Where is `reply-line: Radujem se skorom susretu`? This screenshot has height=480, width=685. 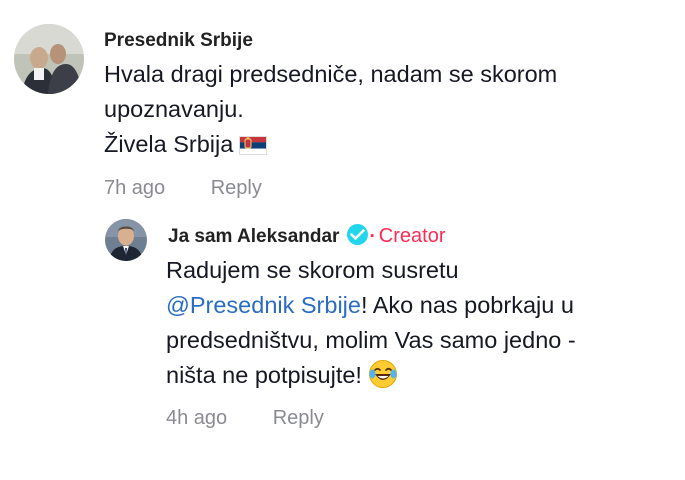 reply-line: Radujem se skorom susretu is located at coordinates (312, 270).